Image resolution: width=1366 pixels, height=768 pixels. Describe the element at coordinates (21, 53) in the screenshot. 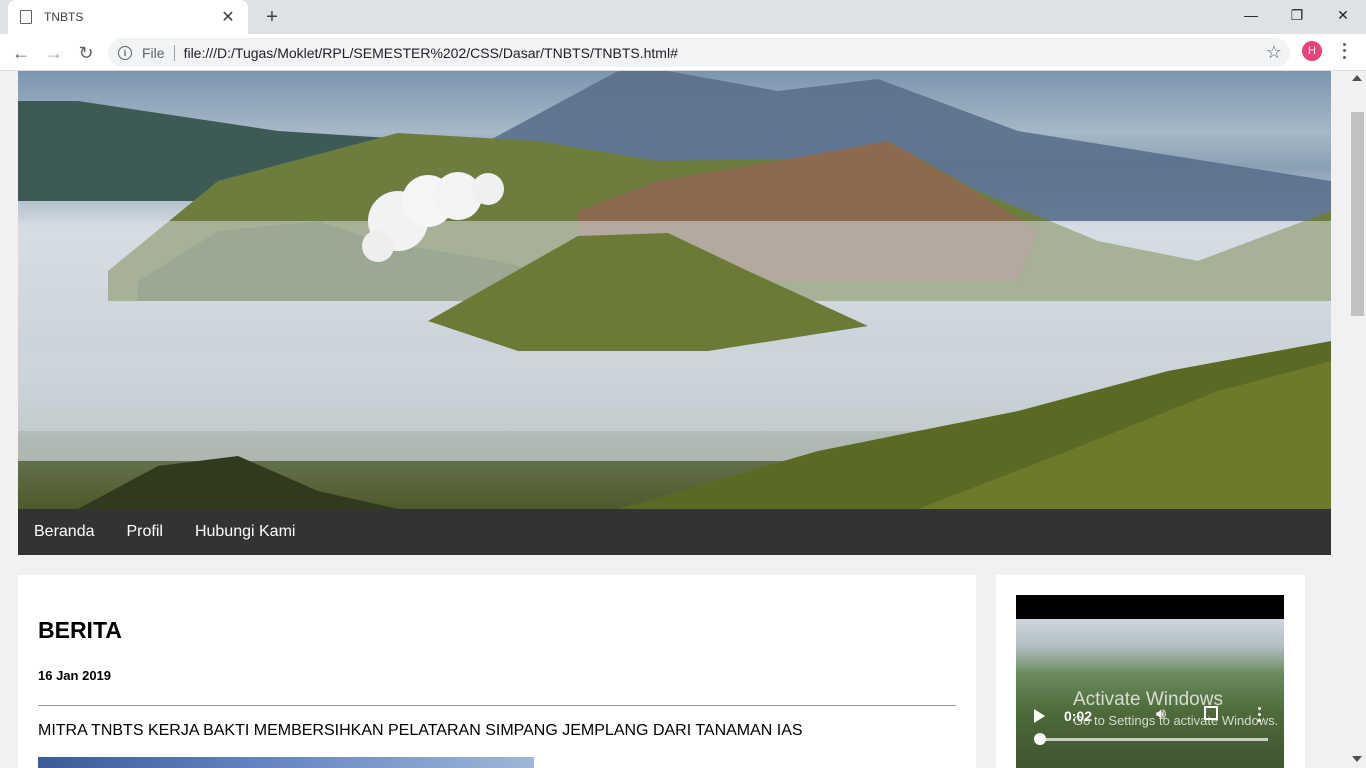

I see `back-icon: ←` at that location.